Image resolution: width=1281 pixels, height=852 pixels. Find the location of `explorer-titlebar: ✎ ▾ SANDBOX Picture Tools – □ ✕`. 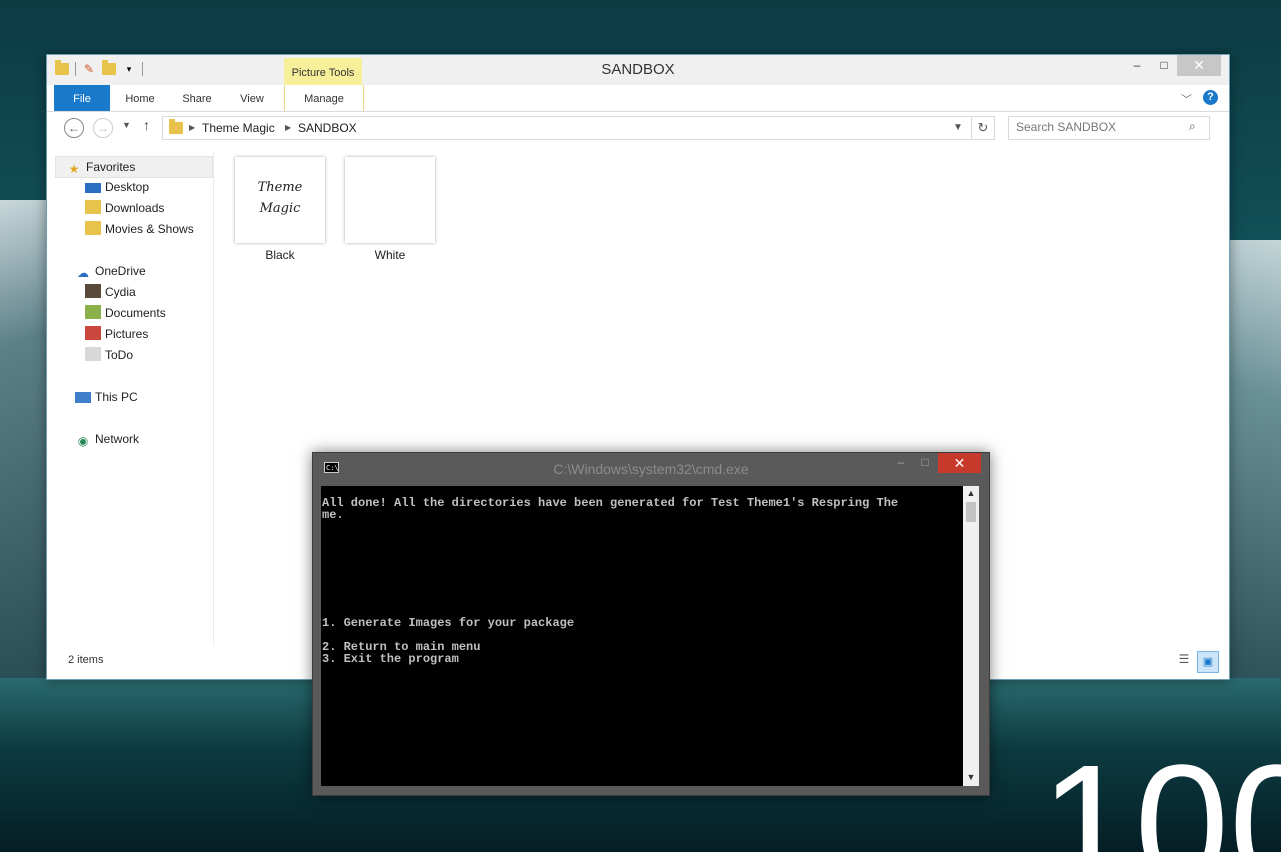

explorer-titlebar: ✎ ▾ SANDBOX Picture Tools – □ ✕ is located at coordinates (638, 70).